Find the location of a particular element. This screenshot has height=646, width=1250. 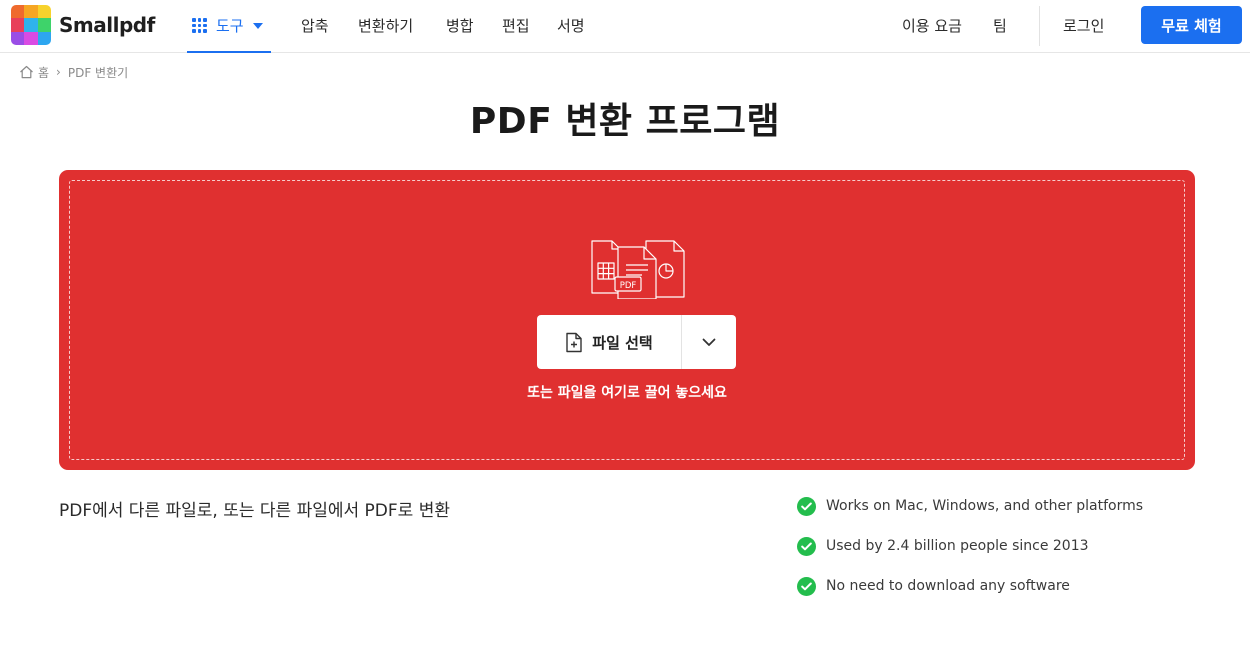

file-source-dropdown-button is located at coordinates (709, 342).